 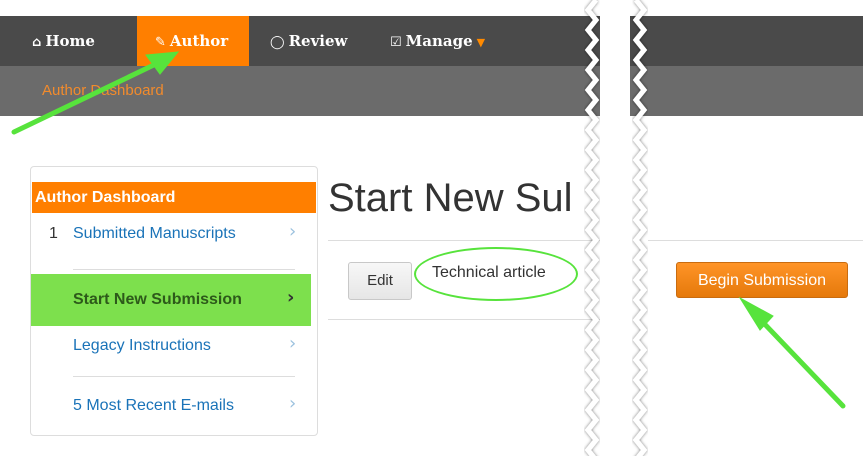 I want to click on torn-edge-right, so click(x=640, y=228).